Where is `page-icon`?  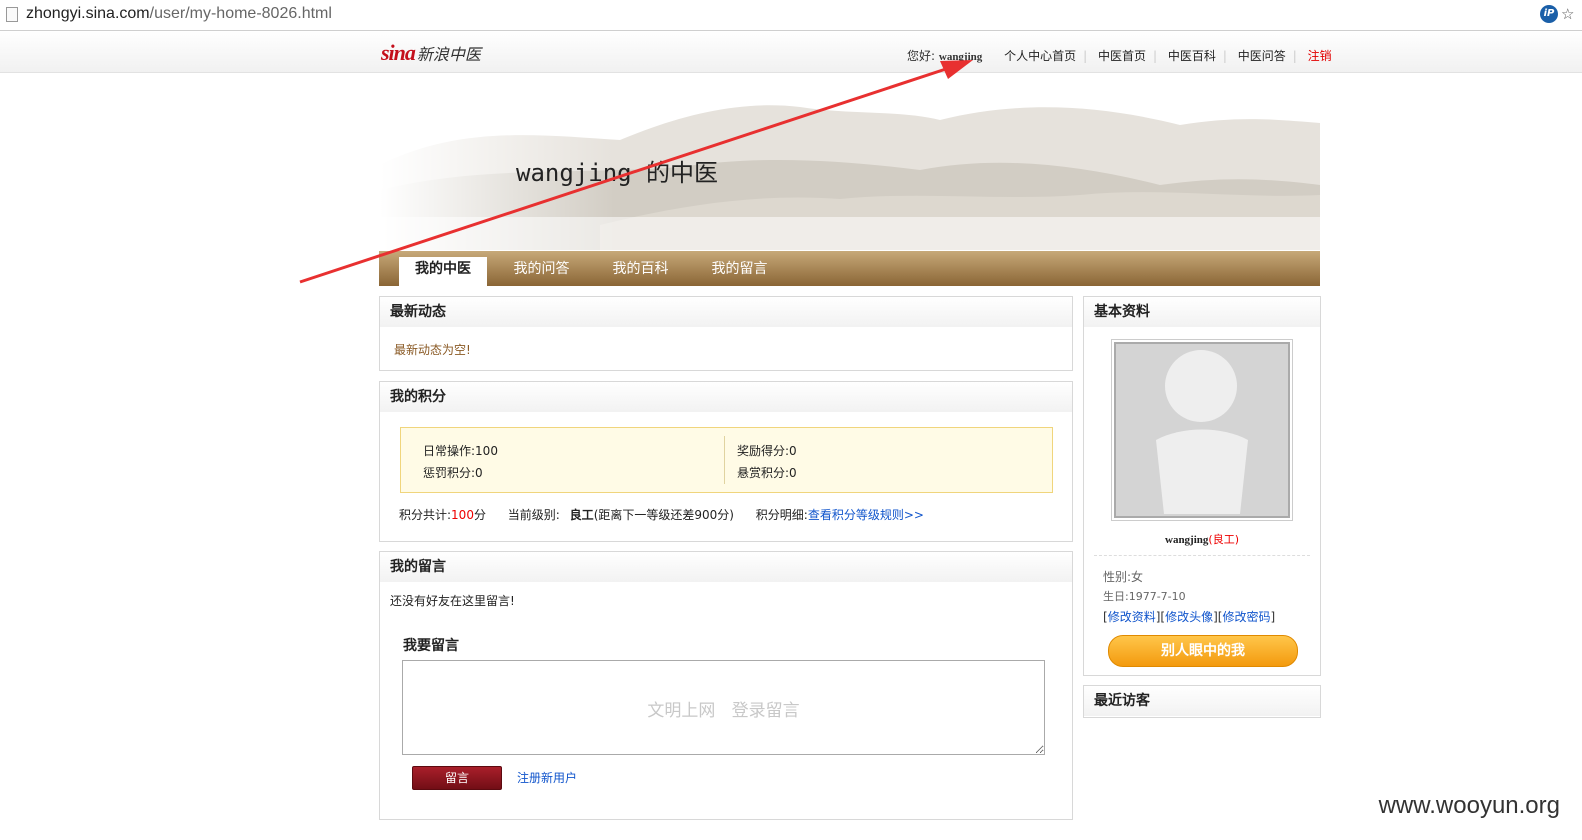 page-icon is located at coordinates (12, 14).